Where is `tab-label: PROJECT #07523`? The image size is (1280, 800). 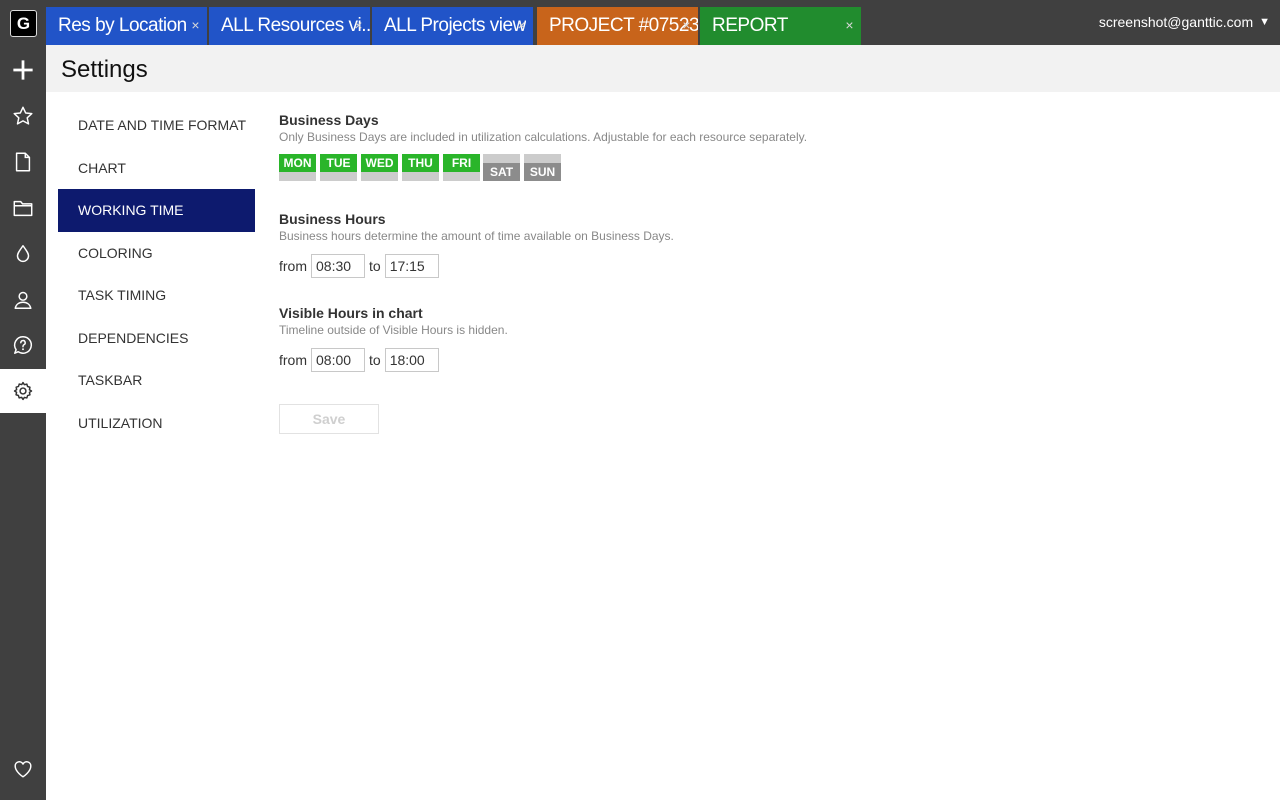
tab-label: PROJECT #07523 is located at coordinates (623, 25).